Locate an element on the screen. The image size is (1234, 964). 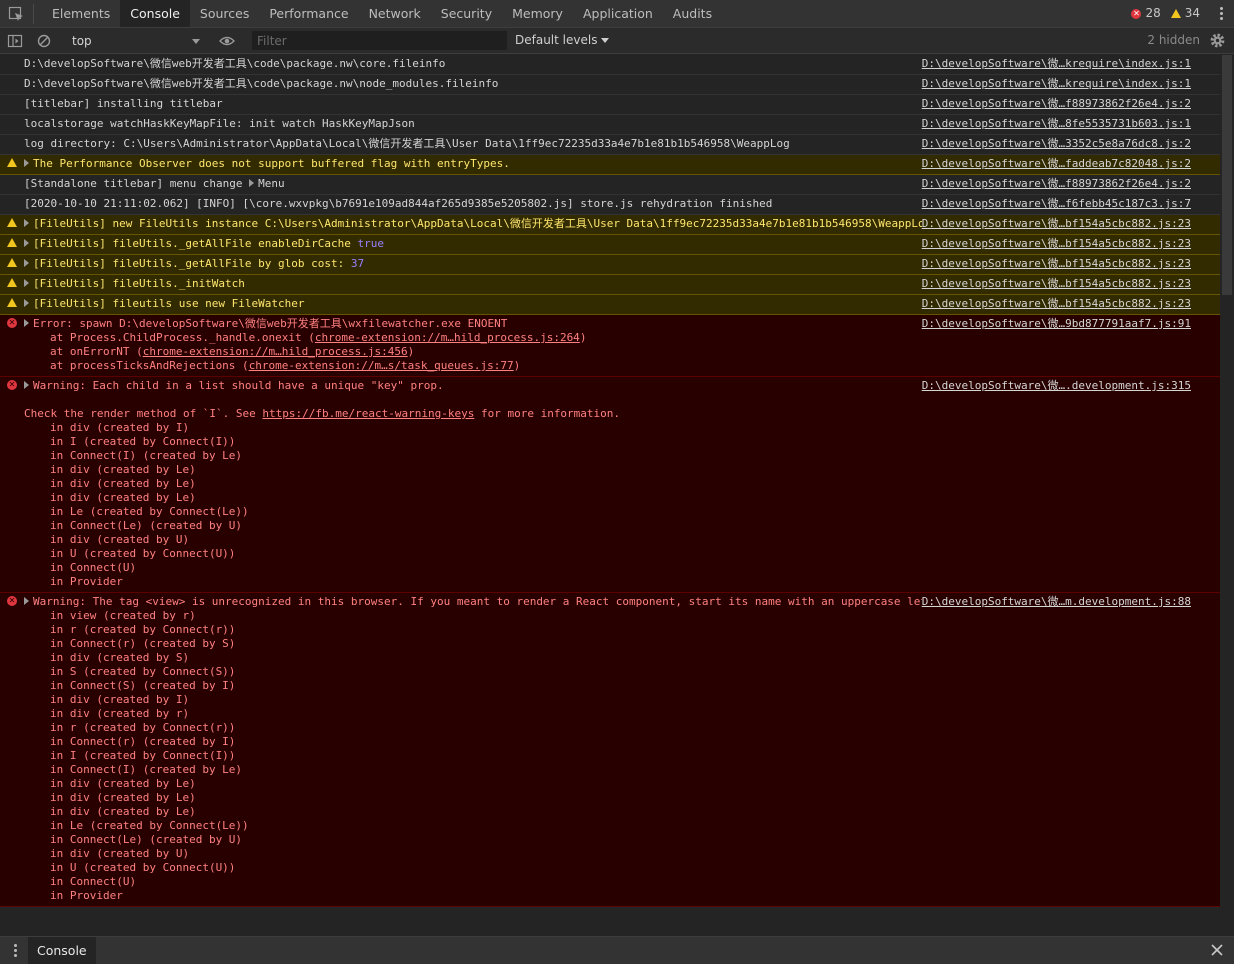
component-stack-line: in div (created by S) is located at coordinates (120, 657).